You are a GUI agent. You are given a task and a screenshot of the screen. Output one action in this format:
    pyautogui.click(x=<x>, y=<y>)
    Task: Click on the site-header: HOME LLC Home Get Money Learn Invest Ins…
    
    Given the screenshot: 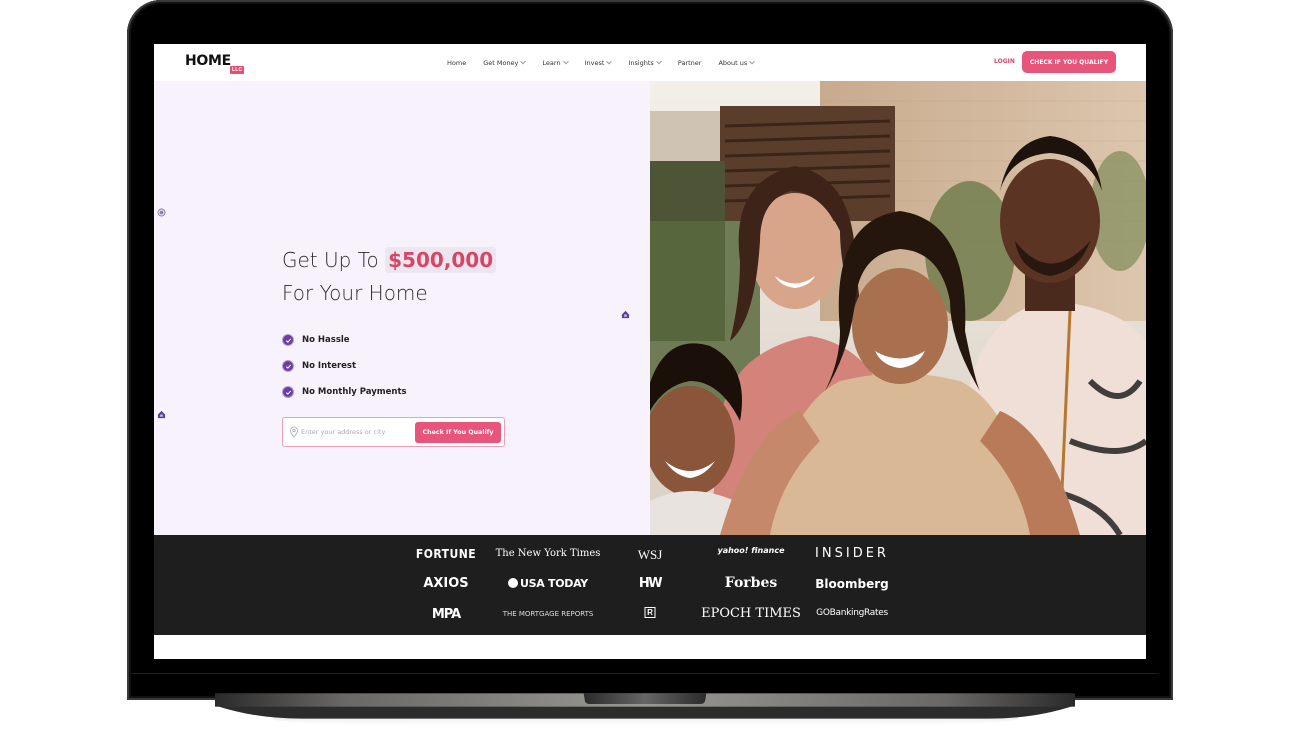 What is the action you would take?
    pyautogui.click(x=650, y=62)
    